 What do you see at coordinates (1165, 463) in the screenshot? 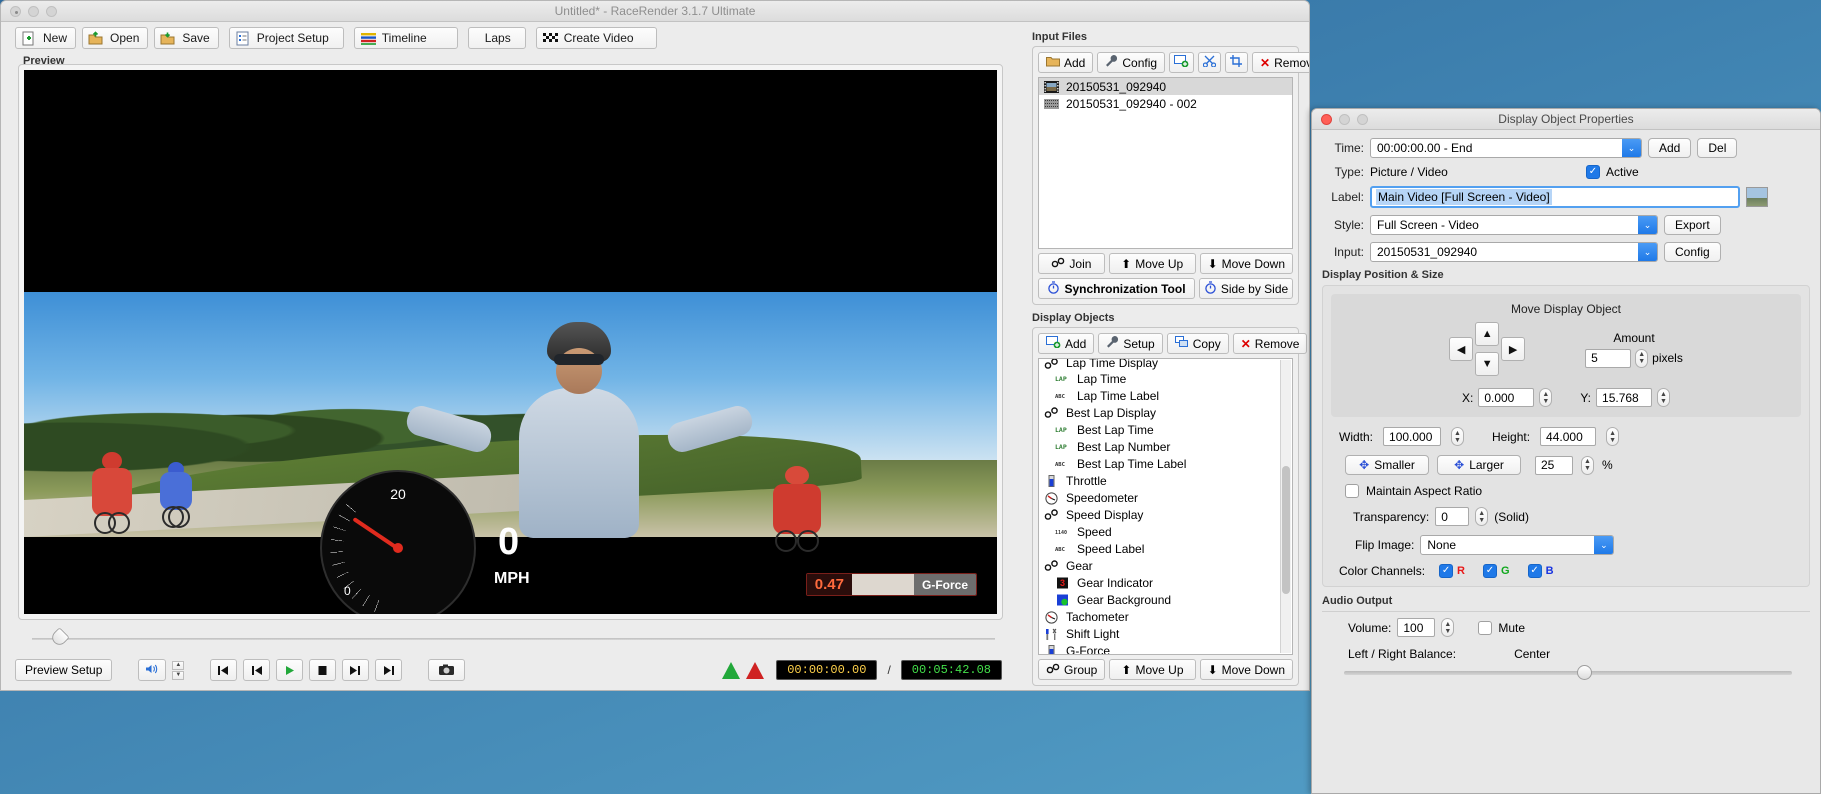
I see `display-object-row: ABC Best Lap Time Label` at bounding box center [1165, 463].